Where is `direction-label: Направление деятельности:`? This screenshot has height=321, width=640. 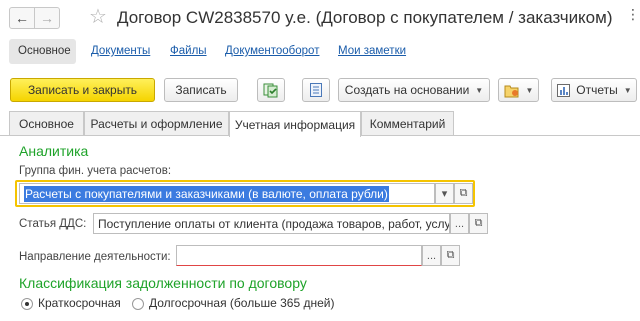 direction-label: Направление деятельности: is located at coordinates (95, 257).